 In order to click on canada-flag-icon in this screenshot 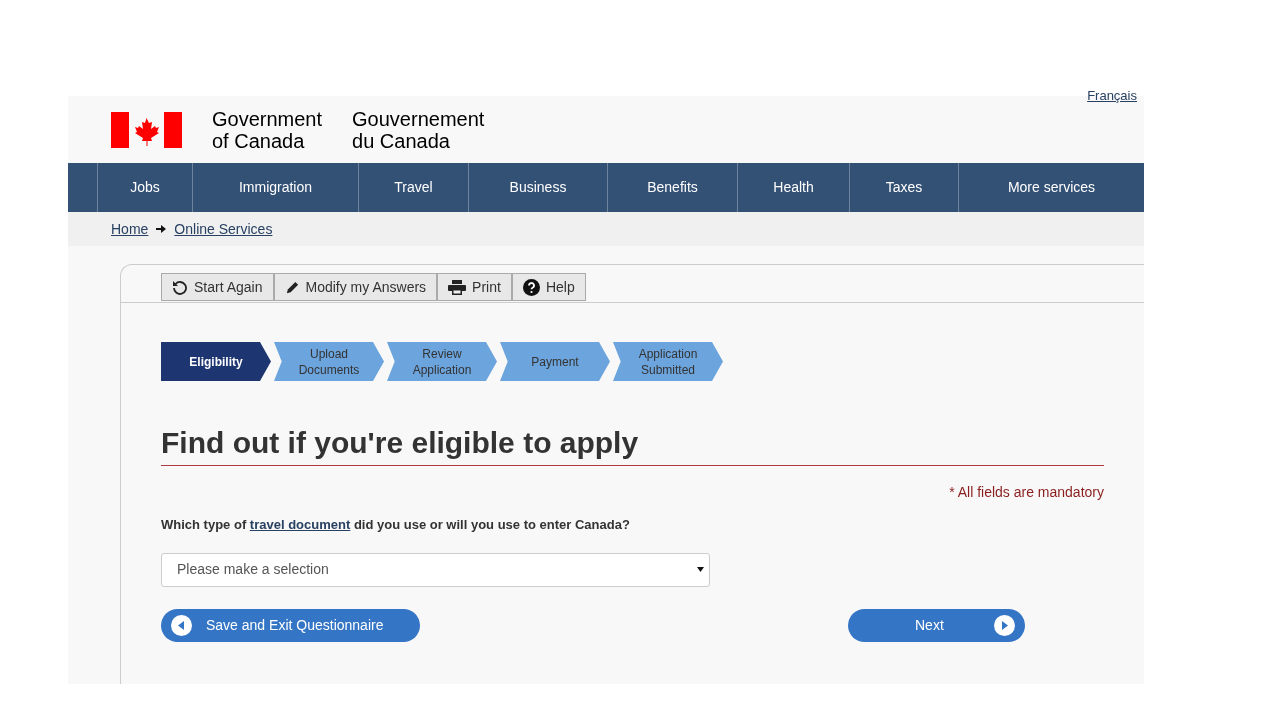, I will do `click(146, 129)`.